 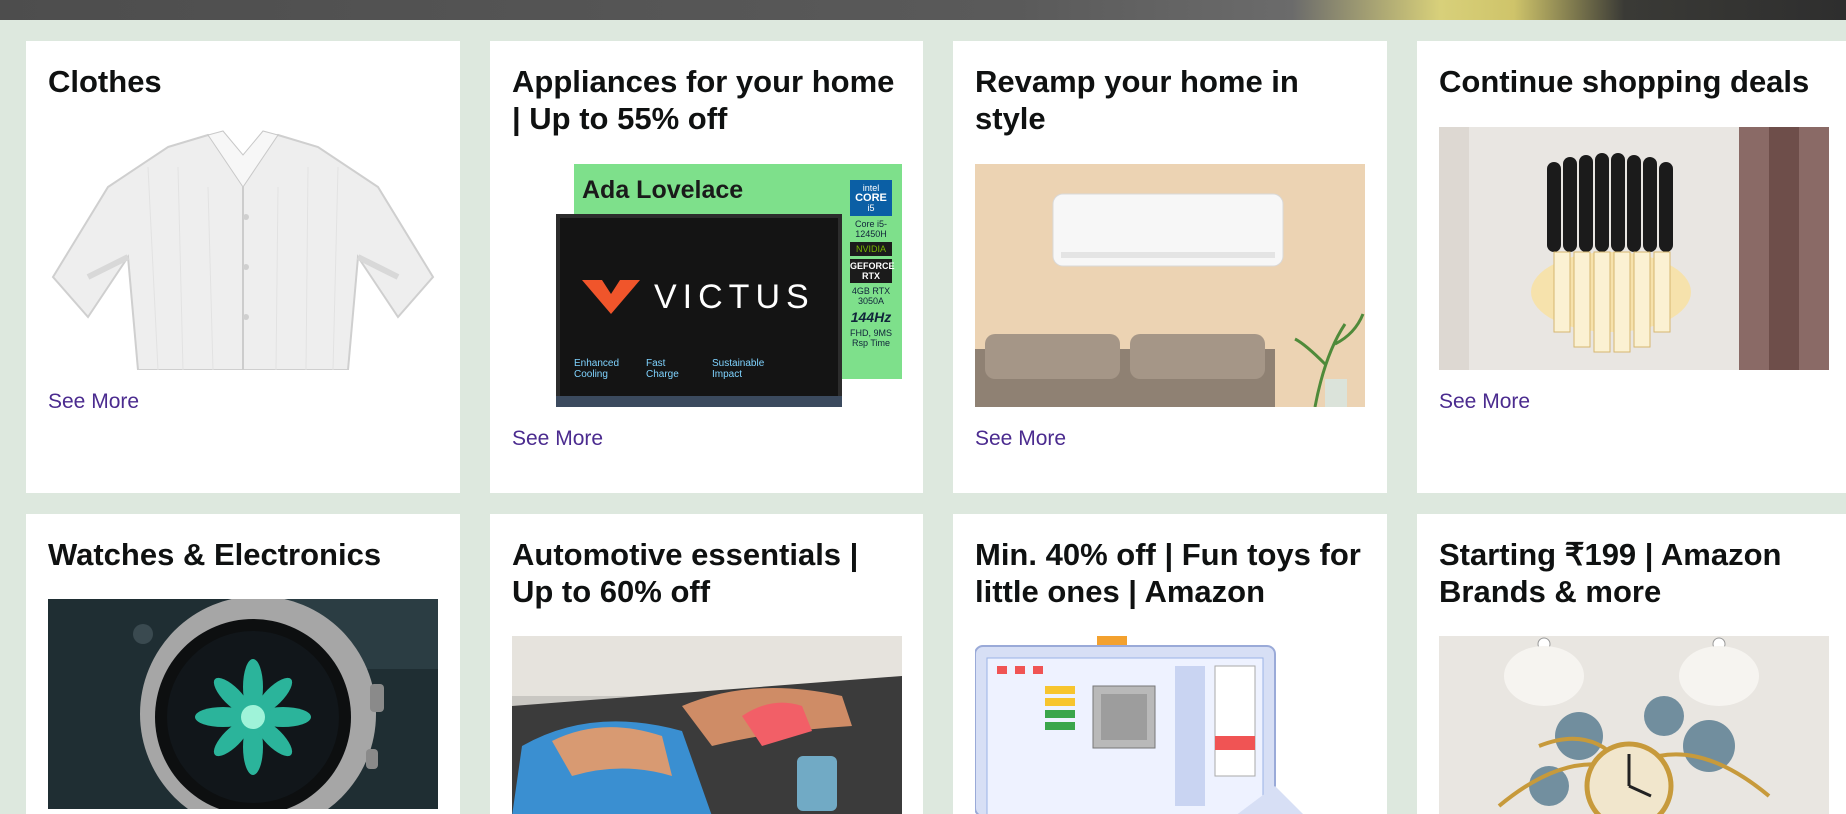 What do you see at coordinates (1137, 100) in the screenshot?
I see `card-title: Revamp your home in style` at bounding box center [1137, 100].